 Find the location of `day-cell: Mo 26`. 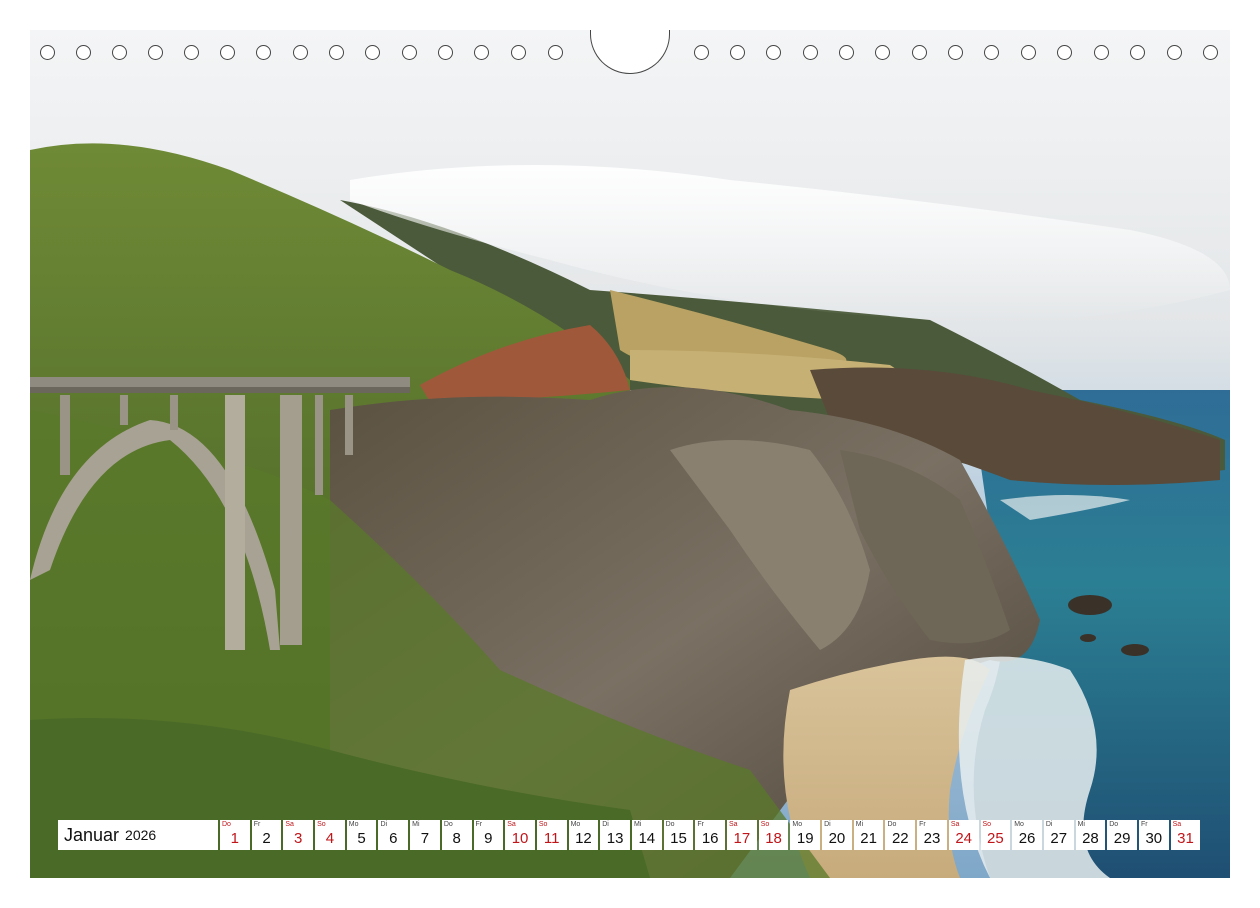

day-cell: Mo 26 is located at coordinates (1027, 835).